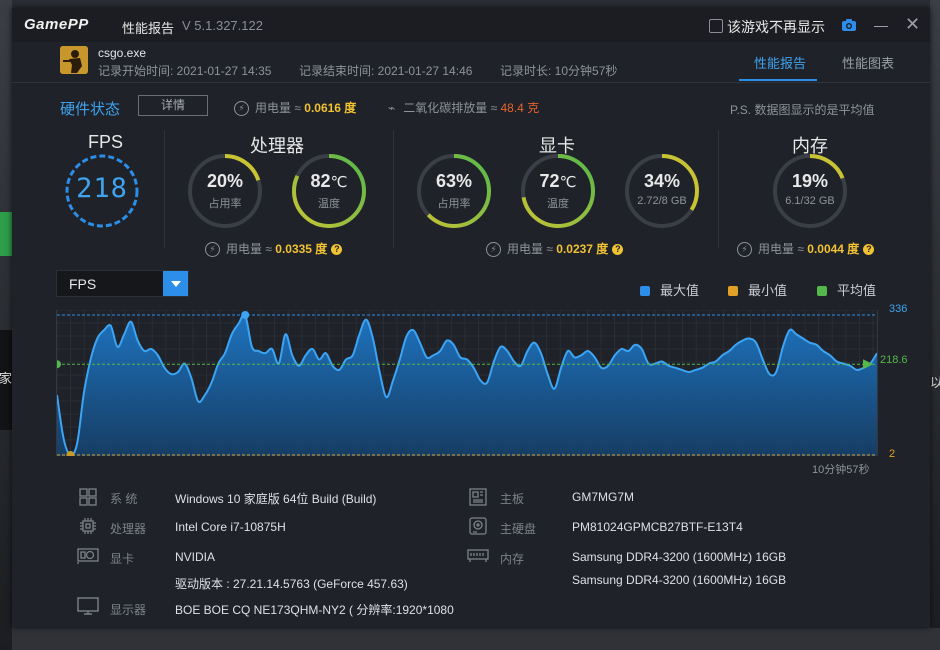  Describe the element at coordinates (6, 234) in the screenshot. I see `background-green-block` at that location.